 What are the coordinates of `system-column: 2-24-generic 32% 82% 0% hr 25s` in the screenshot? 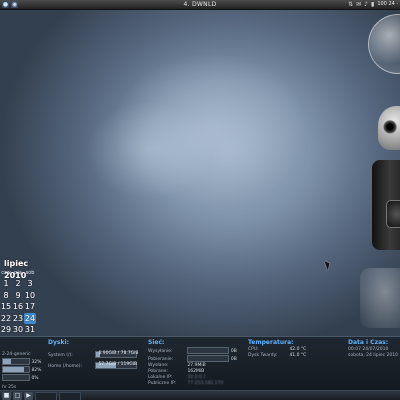 It's located at (23, 365).